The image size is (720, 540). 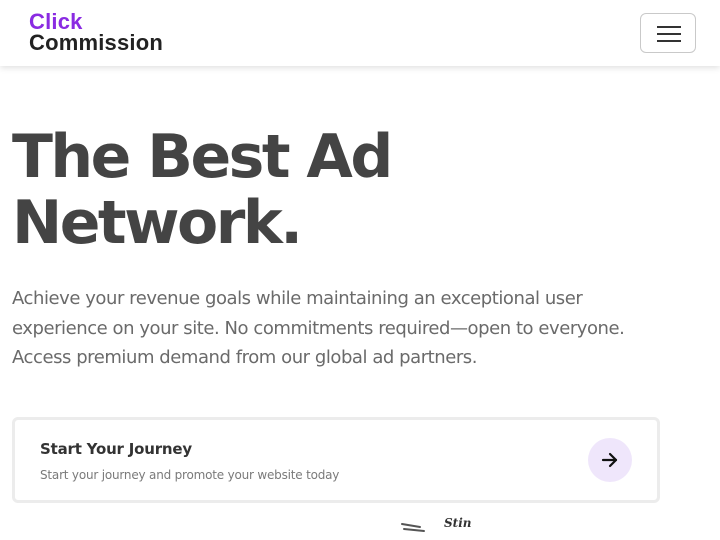 I want to click on hero-title-line-2: Network., so click(x=157, y=223).